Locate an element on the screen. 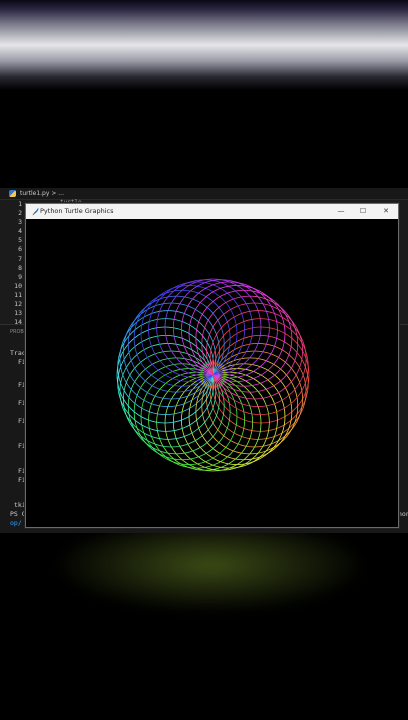 The width and height of the screenshot is (408, 720). background-blur-band is located at coordinates (204, 45).